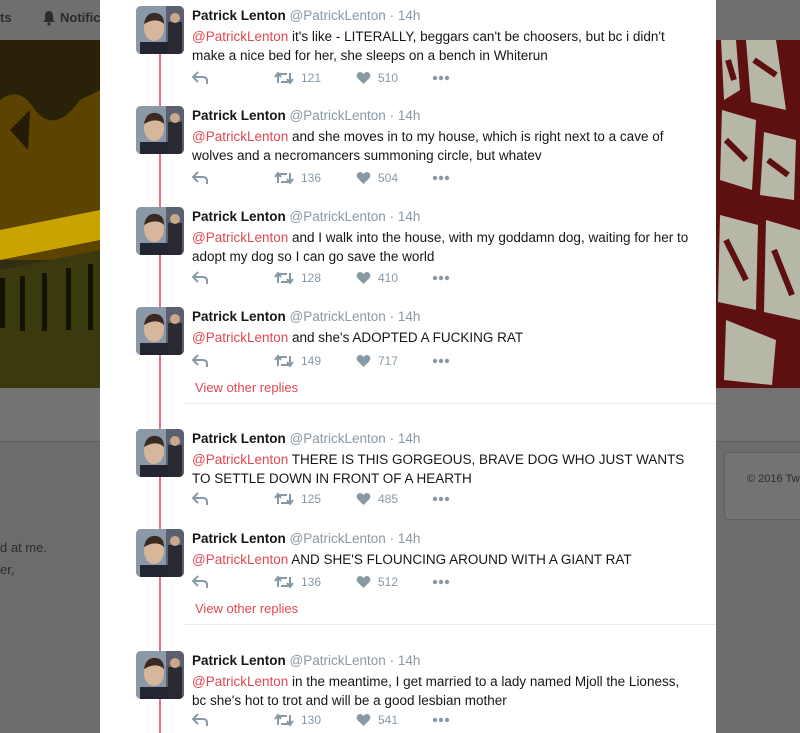 This screenshot has width=800, height=733. I want to click on retweet-count: 125, so click(311, 499).